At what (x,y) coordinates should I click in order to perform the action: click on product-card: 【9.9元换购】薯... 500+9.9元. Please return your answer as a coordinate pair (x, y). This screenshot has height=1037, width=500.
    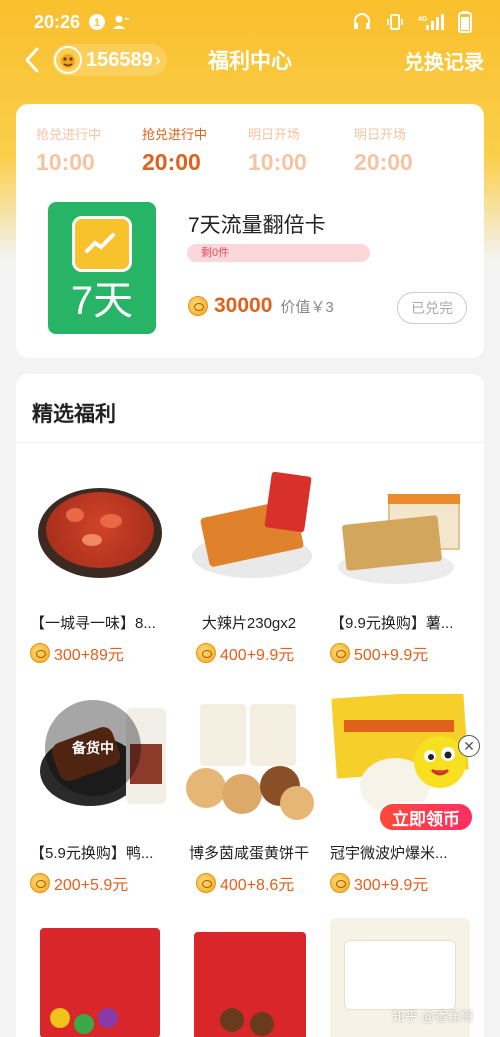
    Looking at the image, I should click on (400, 564).